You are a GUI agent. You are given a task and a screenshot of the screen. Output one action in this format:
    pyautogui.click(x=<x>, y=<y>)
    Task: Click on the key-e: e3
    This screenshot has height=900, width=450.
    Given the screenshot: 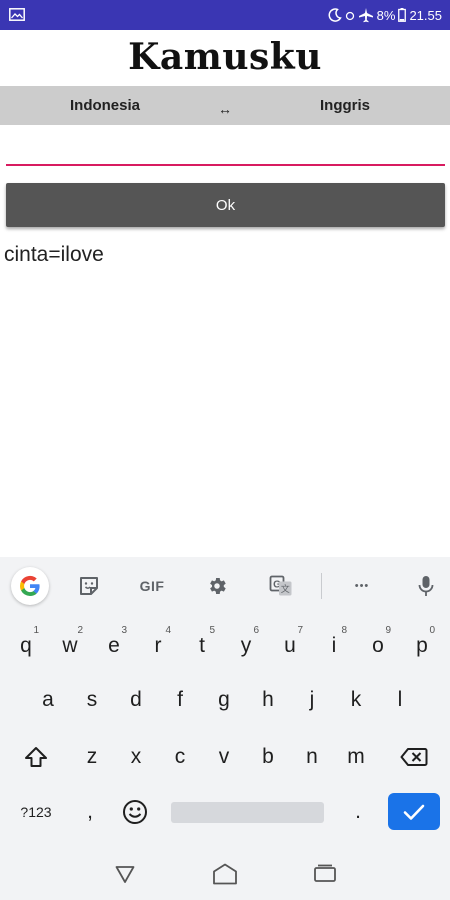 What is the action you would take?
    pyautogui.click(x=114, y=646)
    